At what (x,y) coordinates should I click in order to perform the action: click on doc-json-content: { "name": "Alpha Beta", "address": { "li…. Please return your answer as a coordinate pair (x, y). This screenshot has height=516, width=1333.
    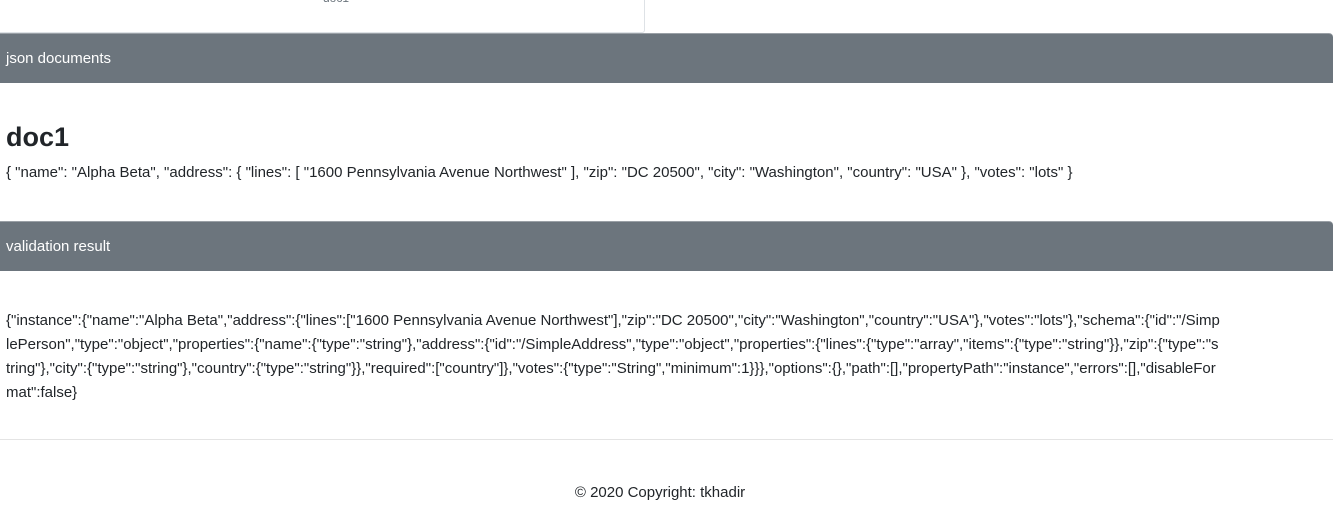
    Looking at the image, I should click on (539, 172).